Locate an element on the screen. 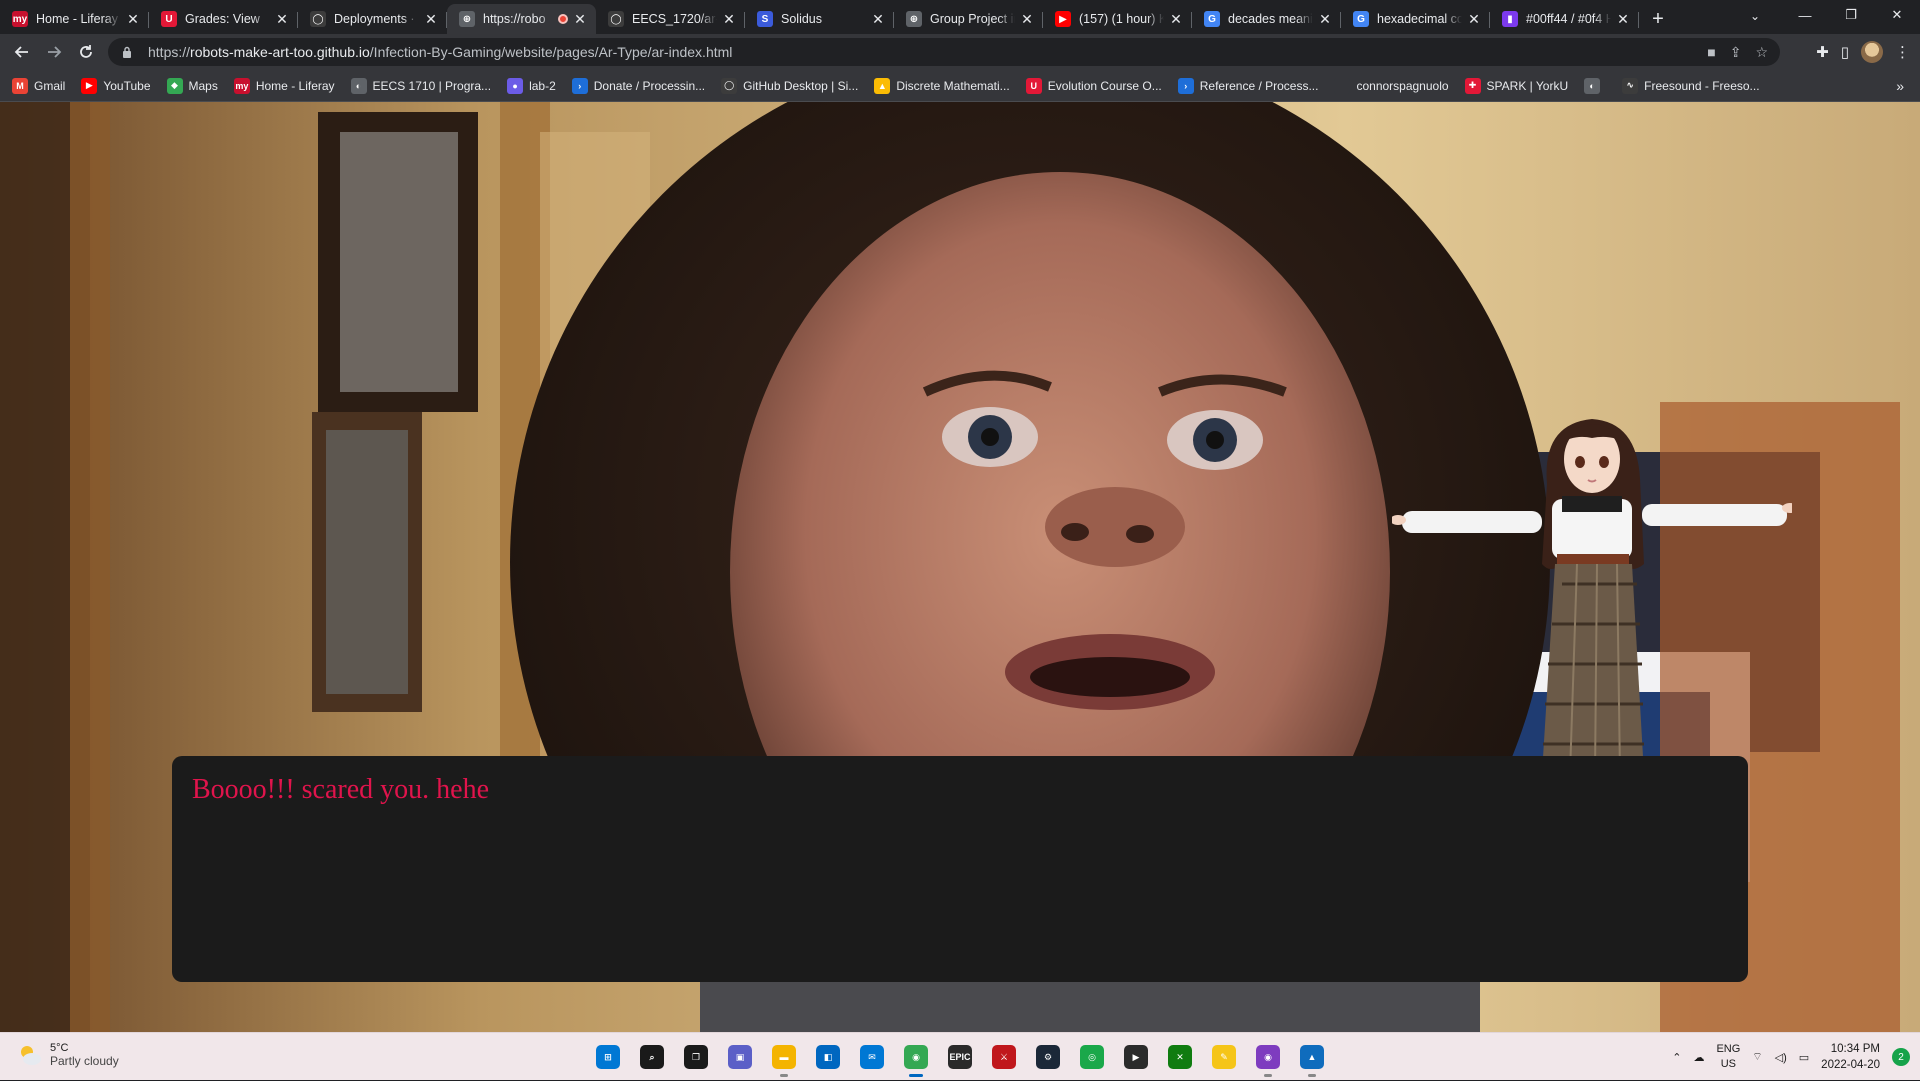 The height and width of the screenshot is (1081, 1920). dialog-text: Boooo!!! scared you. hehe is located at coordinates (341, 789).